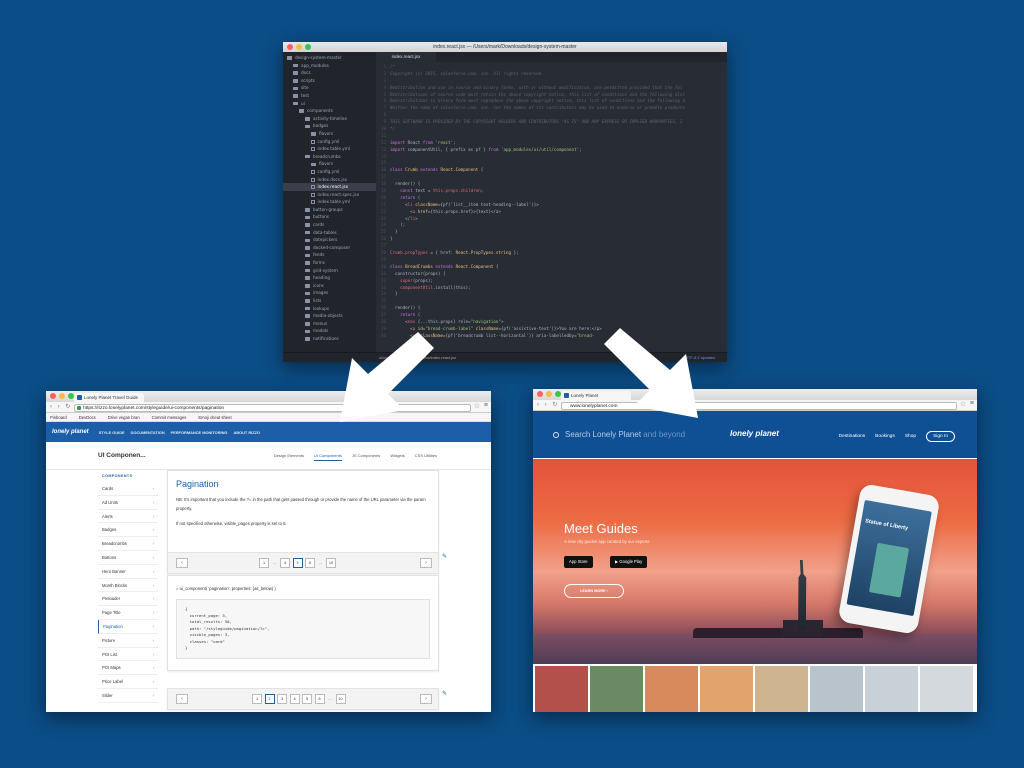 The image size is (1024, 768). What do you see at coordinates (128, 572) in the screenshot?
I see `sidebar-item: Hero Banner` at bounding box center [128, 572].